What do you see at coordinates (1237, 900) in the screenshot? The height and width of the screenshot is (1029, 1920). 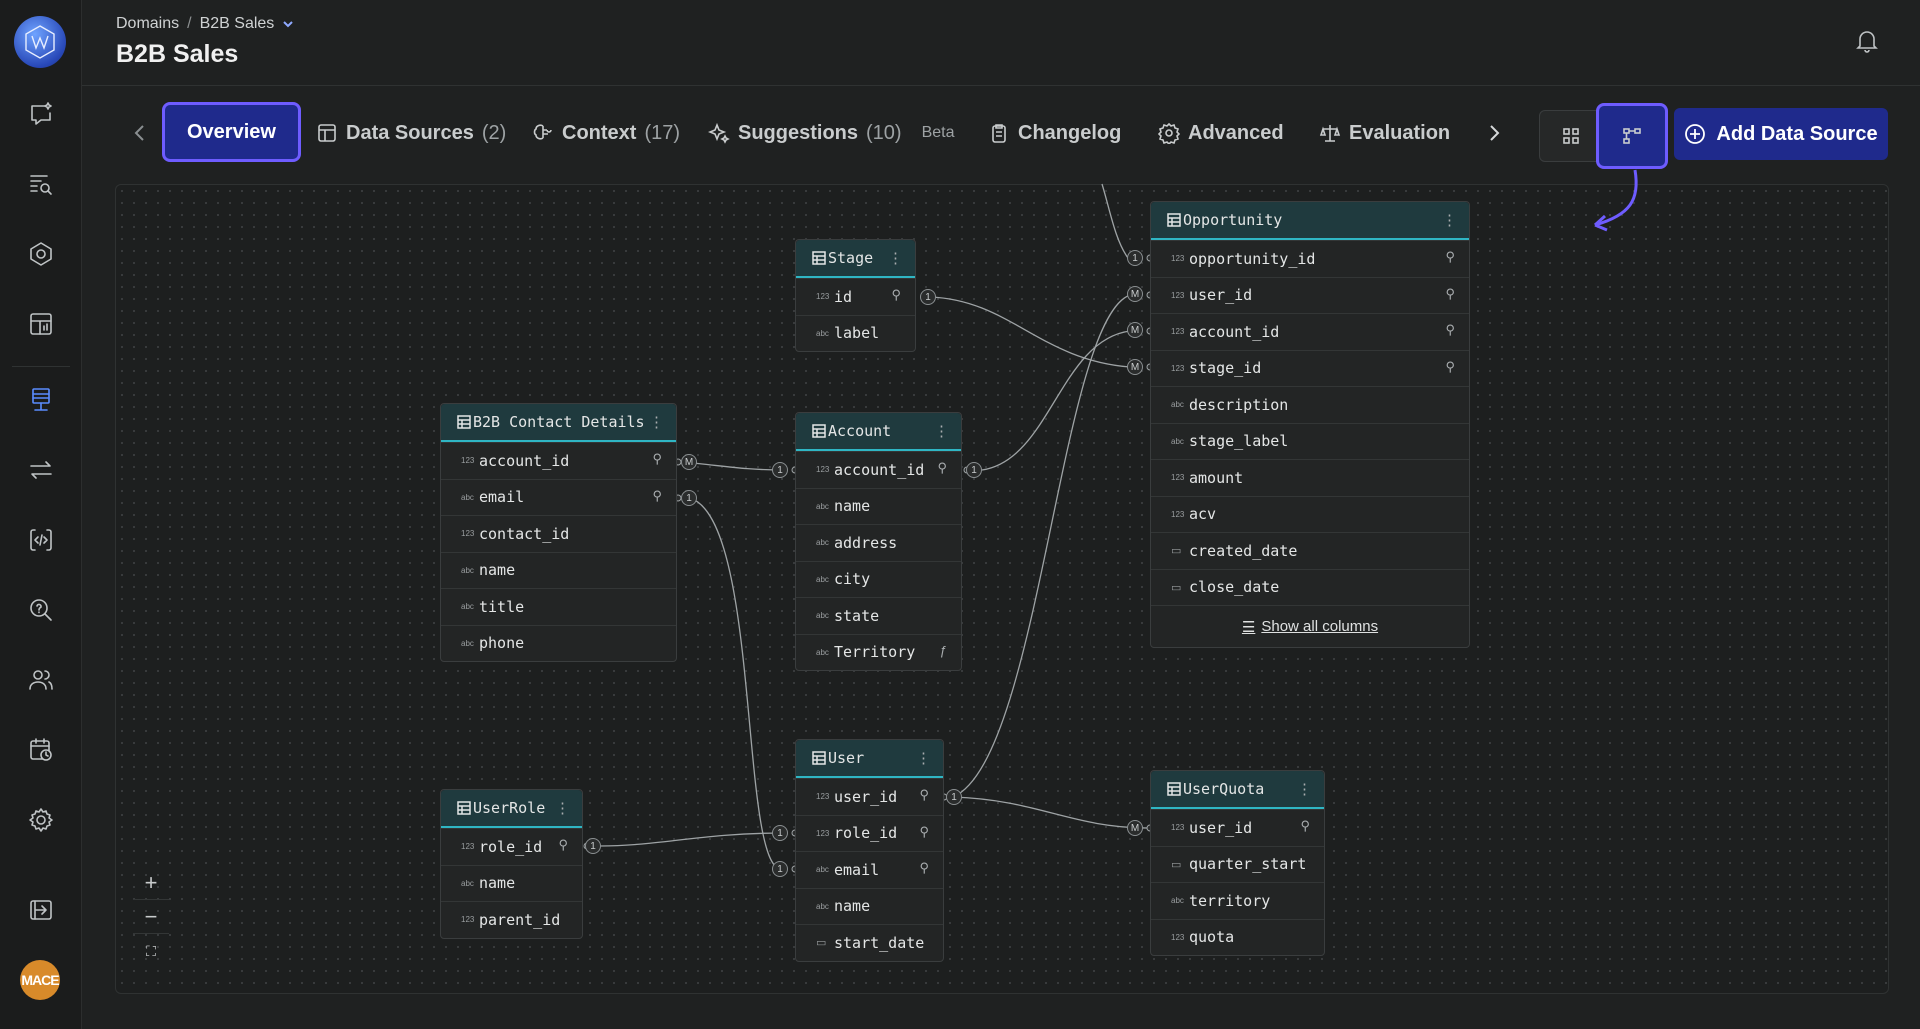 I see `column-row: abc territory` at bounding box center [1237, 900].